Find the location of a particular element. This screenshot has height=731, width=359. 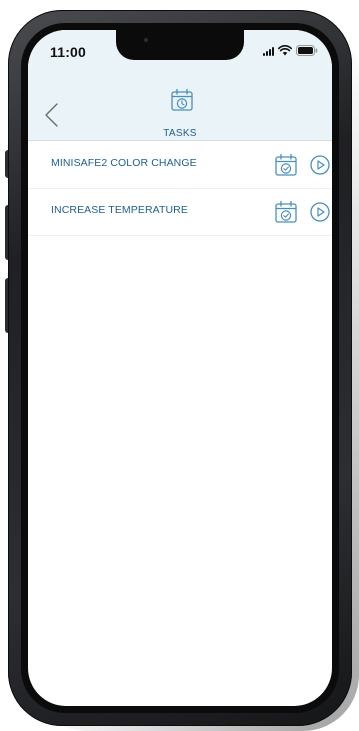

status-icons is located at coordinates (290, 50).